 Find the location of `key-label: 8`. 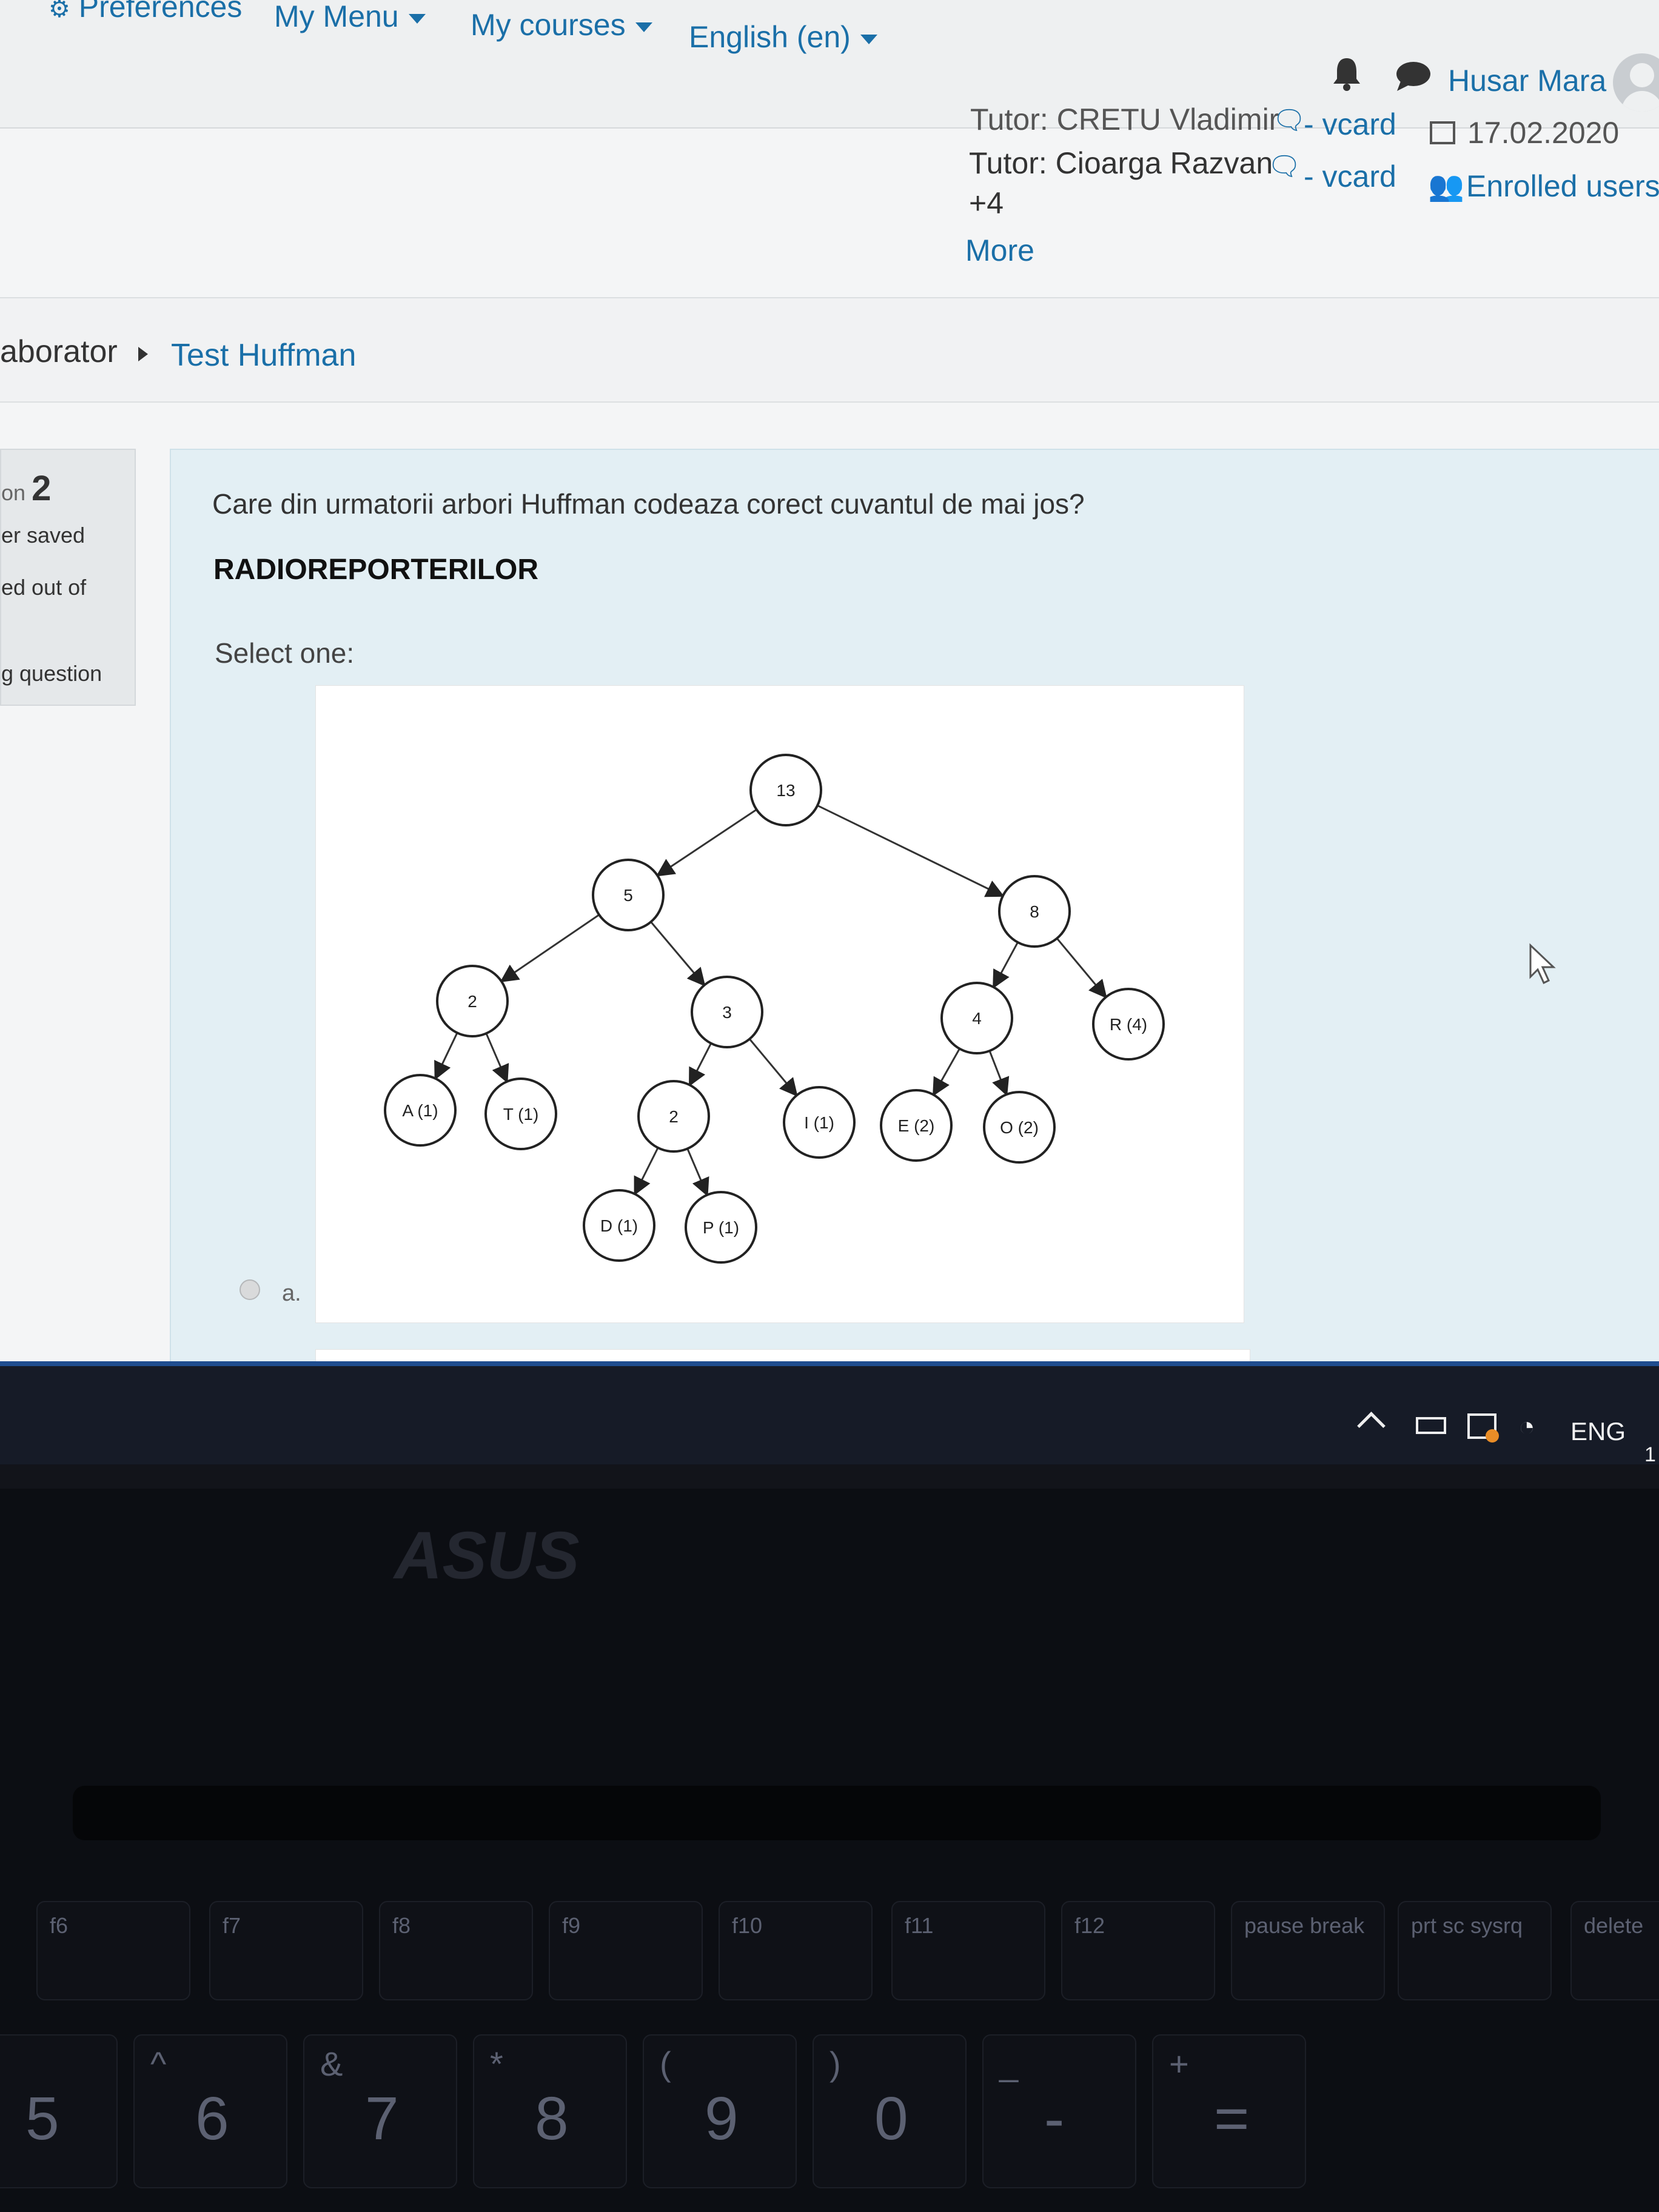

key-label: 8 is located at coordinates (552, 2119).